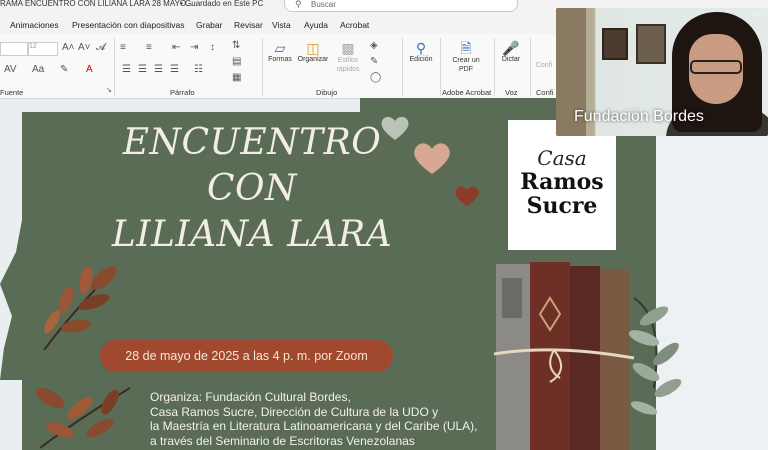 The width and height of the screenshot is (768, 450). I want to click on logo-line-2: Ramos, so click(562, 182).